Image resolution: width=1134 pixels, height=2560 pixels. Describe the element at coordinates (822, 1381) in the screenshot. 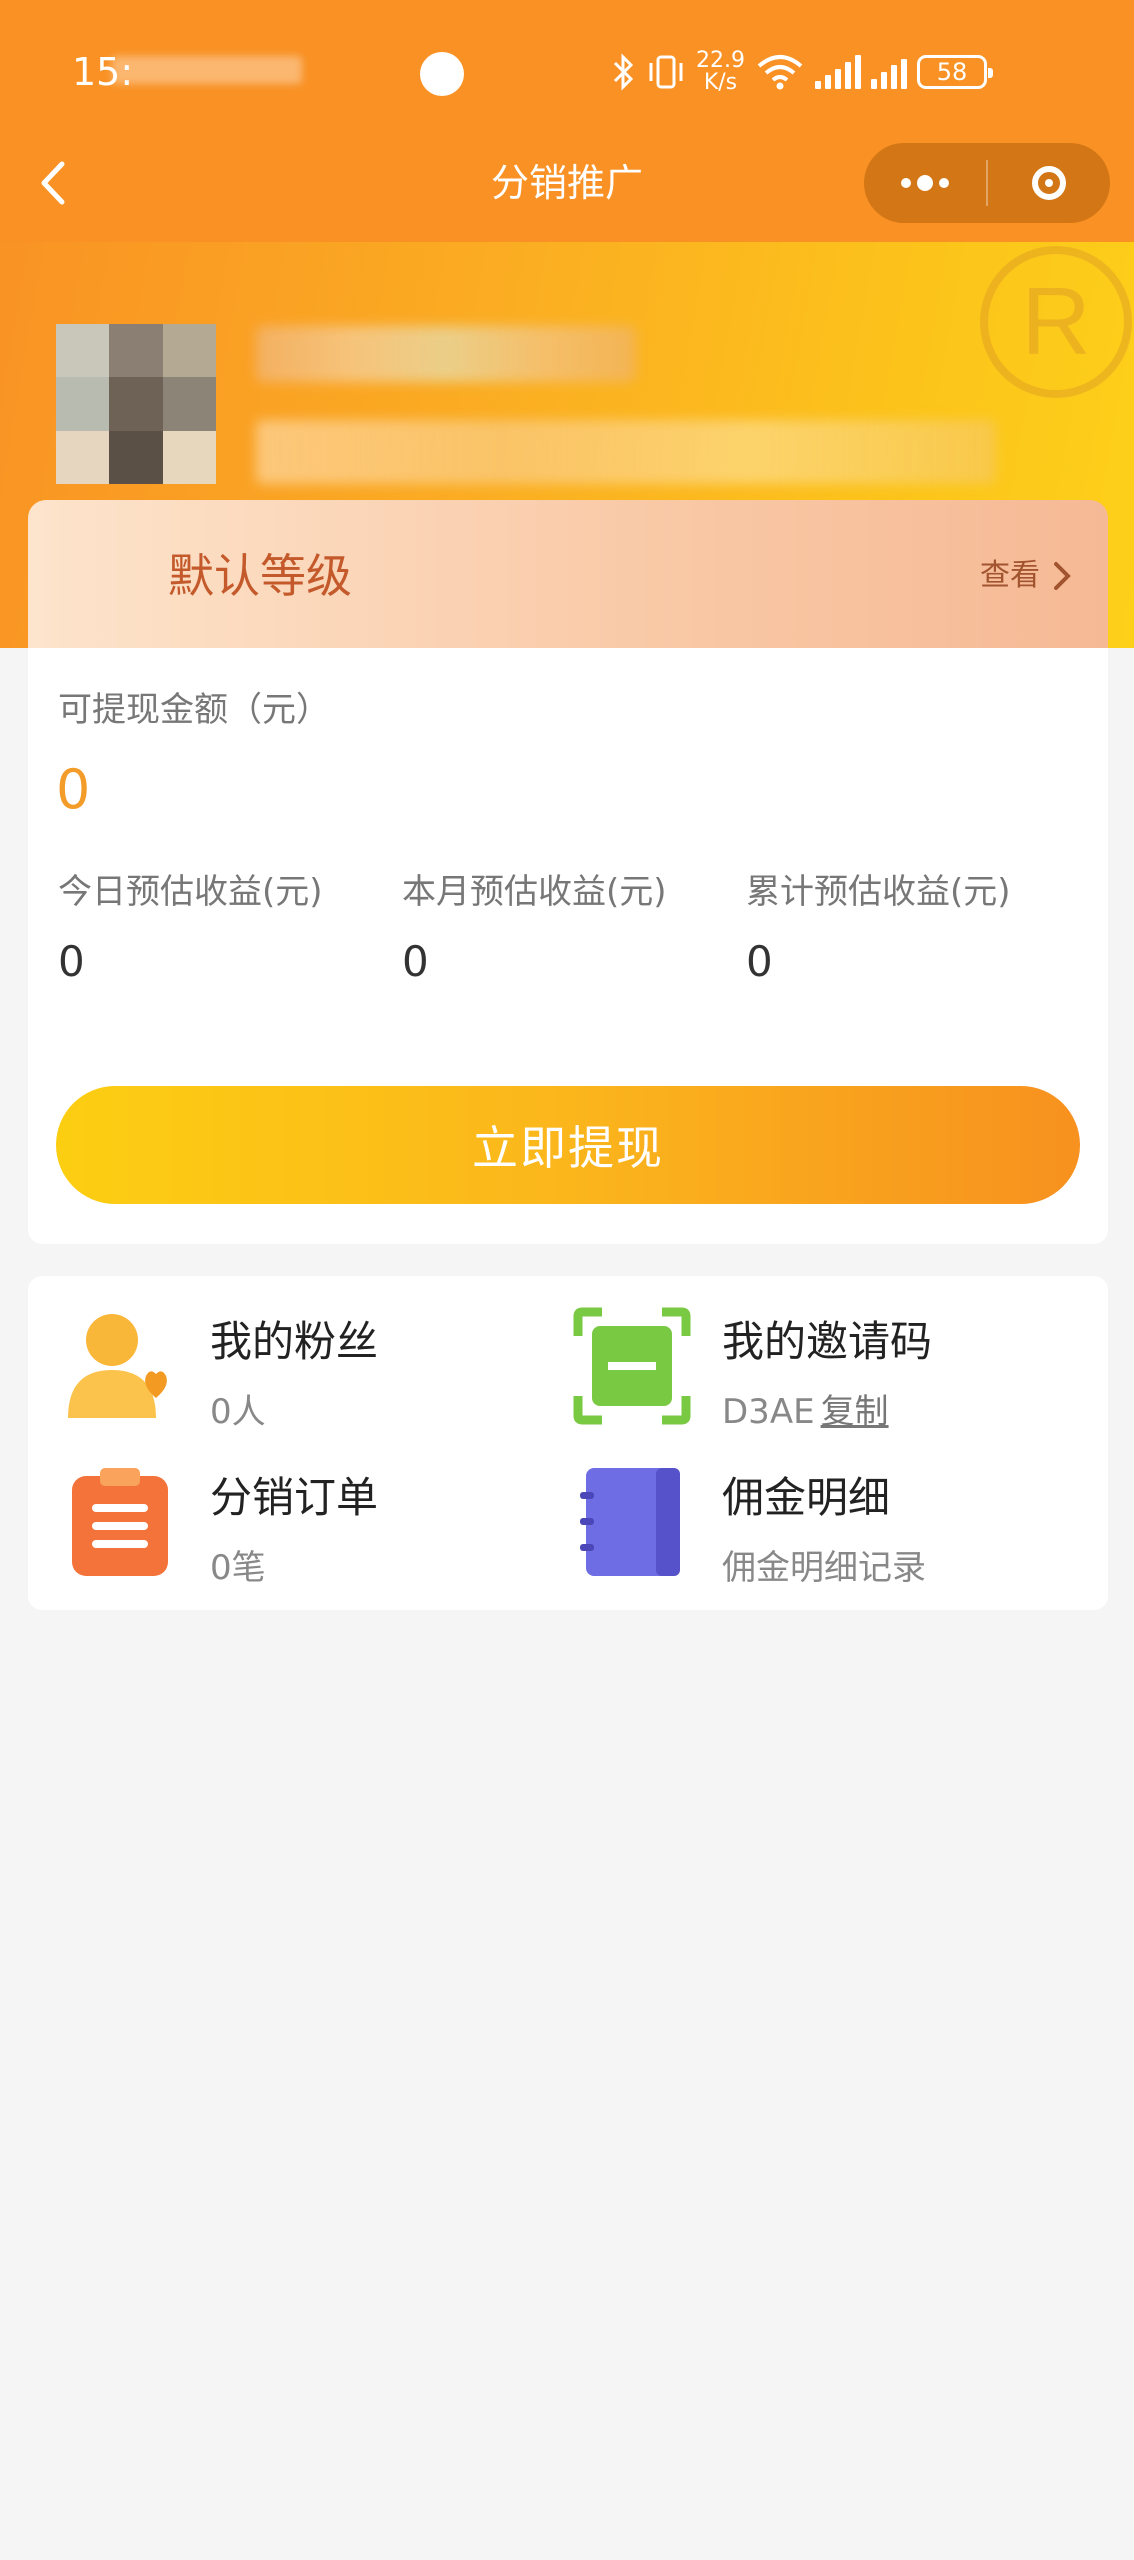

I see `menu-item-invite-code: 我的邀请码 D3AE 复制` at that location.